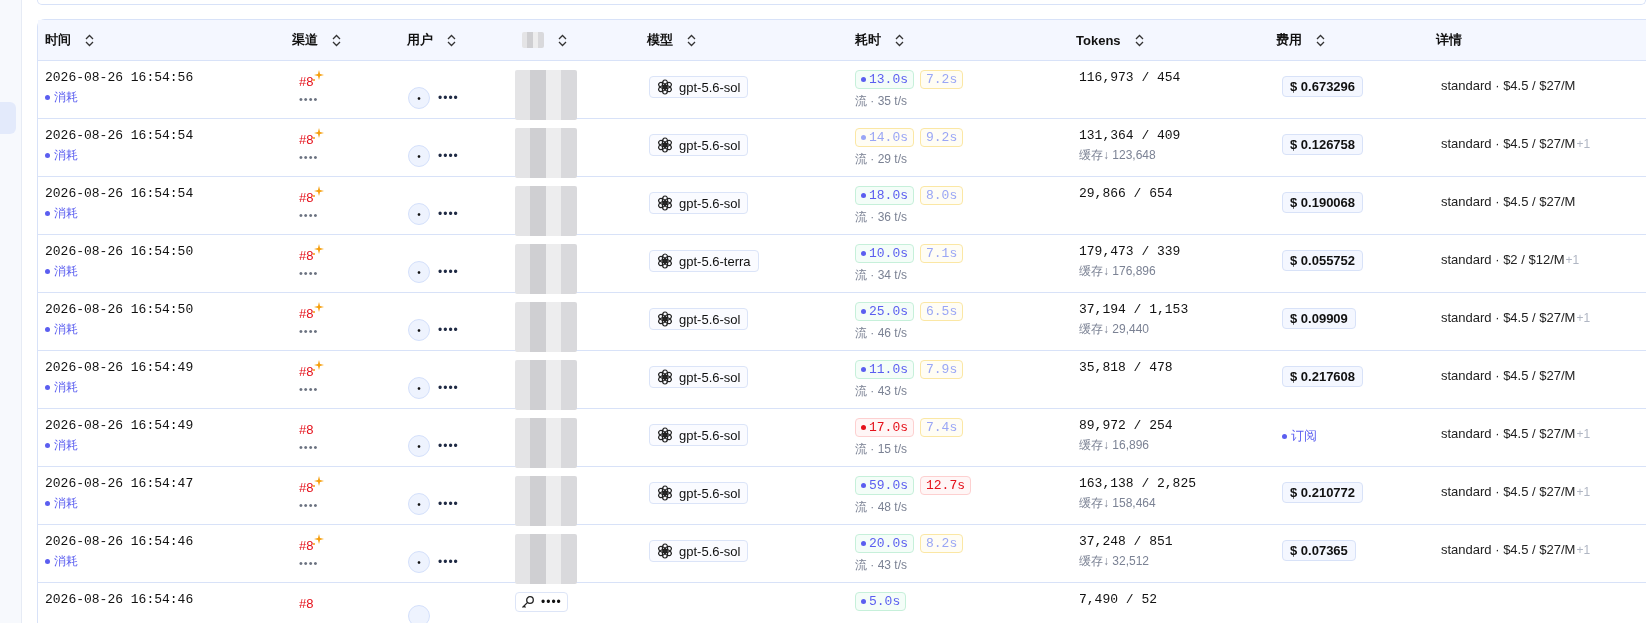 The height and width of the screenshot is (623, 1646). What do you see at coordinates (884, 137) in the screenshot?
I see `duration-badge: 14.0s` at bounding box center [884, 137].